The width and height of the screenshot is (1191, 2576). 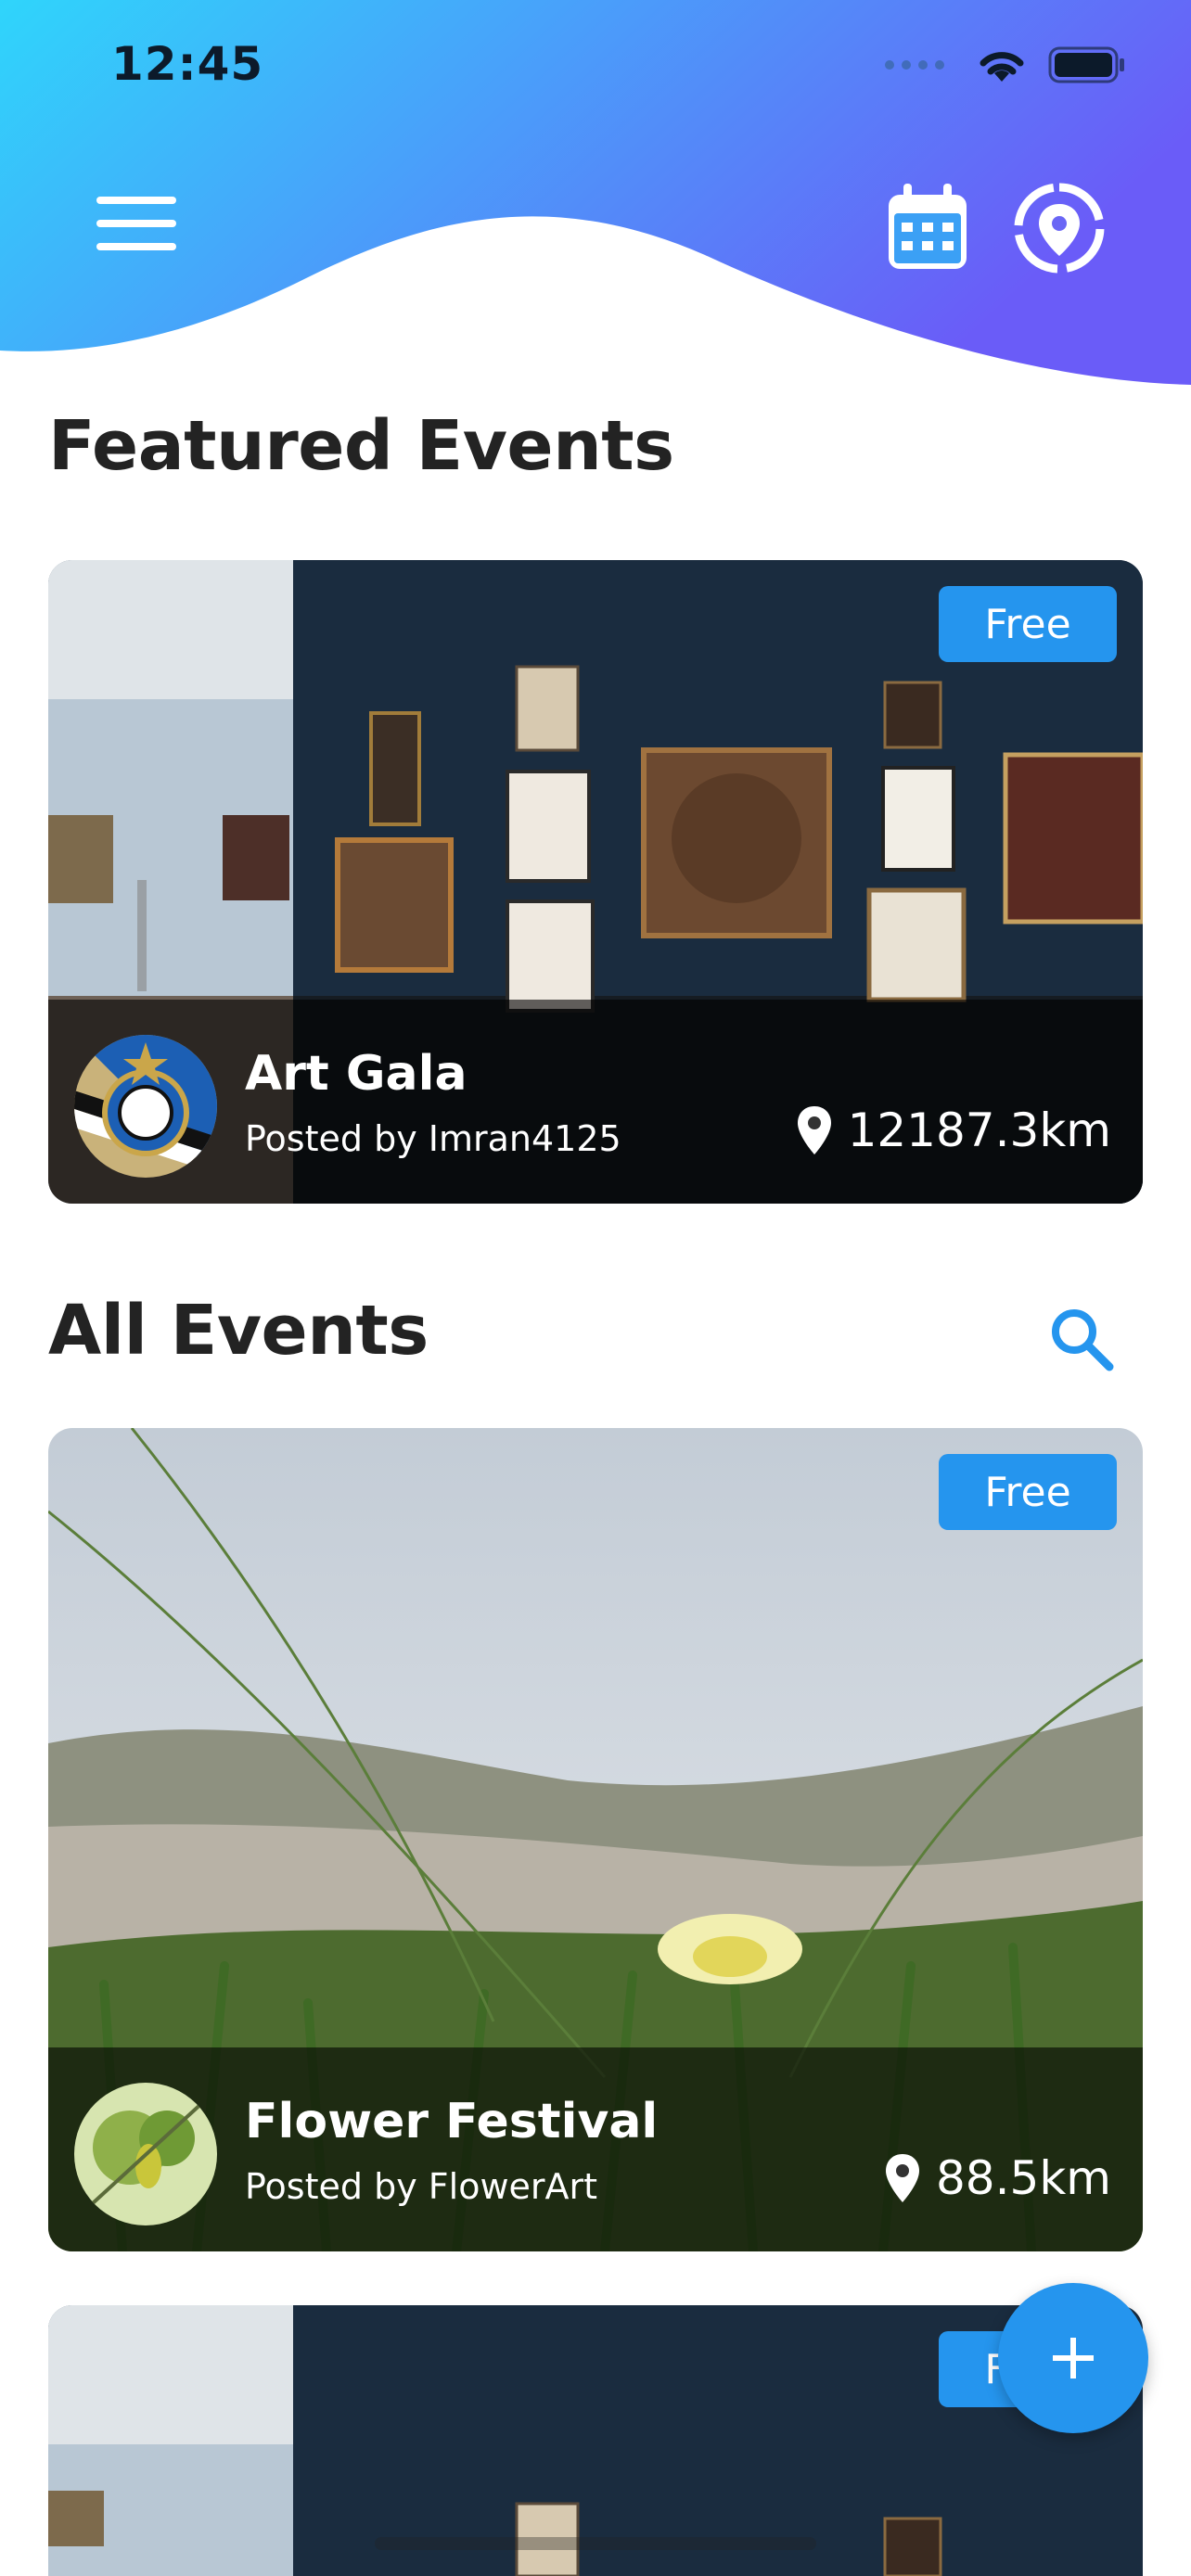 I want to click on status-time: 12:45, so click(x=187, y=64).